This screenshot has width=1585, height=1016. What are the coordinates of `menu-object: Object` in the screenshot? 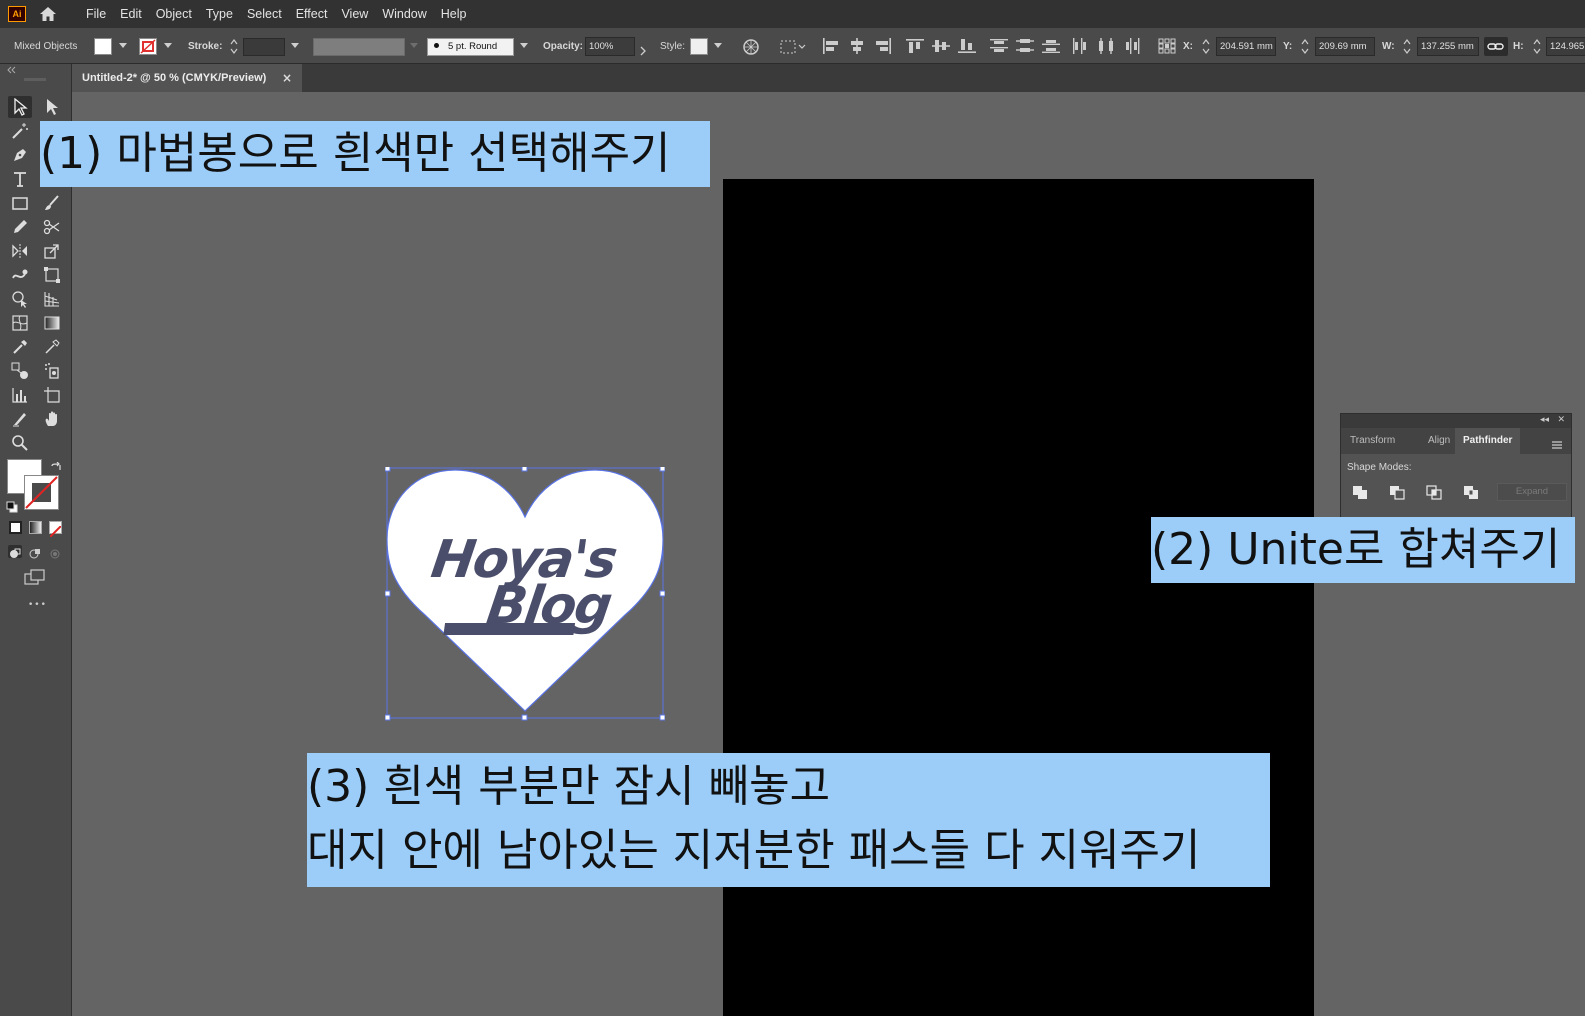 It's located at (174, 14).